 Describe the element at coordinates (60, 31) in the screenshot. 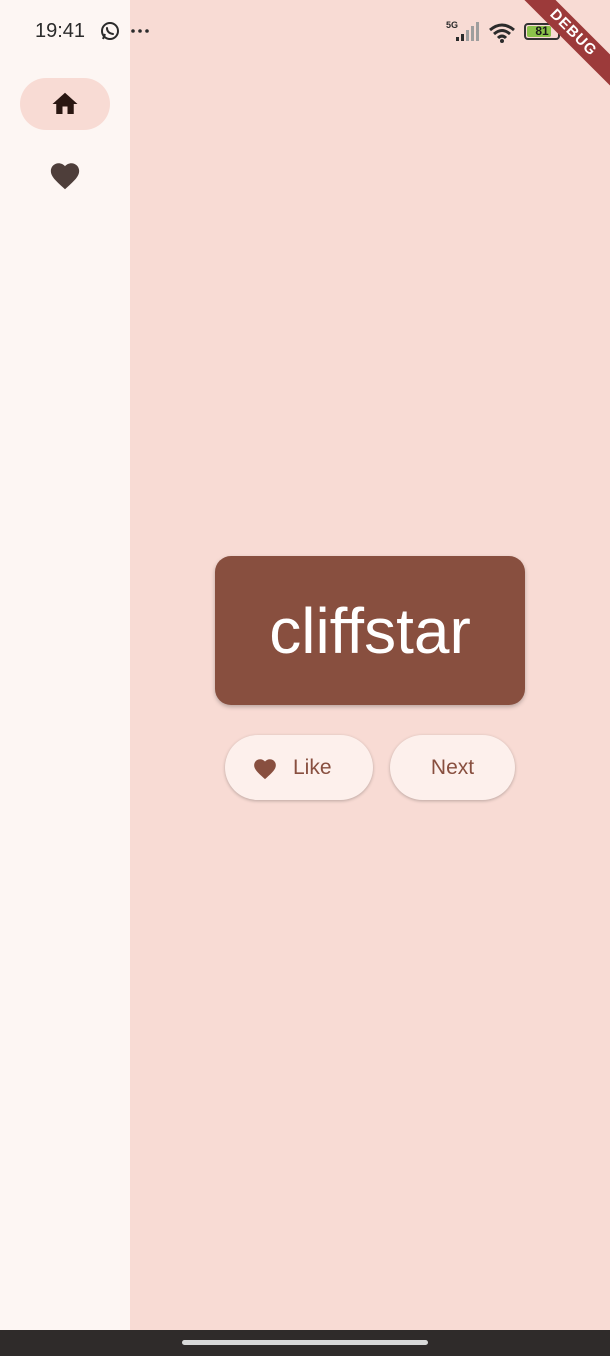

I see `status-time: 19:41` at that location.